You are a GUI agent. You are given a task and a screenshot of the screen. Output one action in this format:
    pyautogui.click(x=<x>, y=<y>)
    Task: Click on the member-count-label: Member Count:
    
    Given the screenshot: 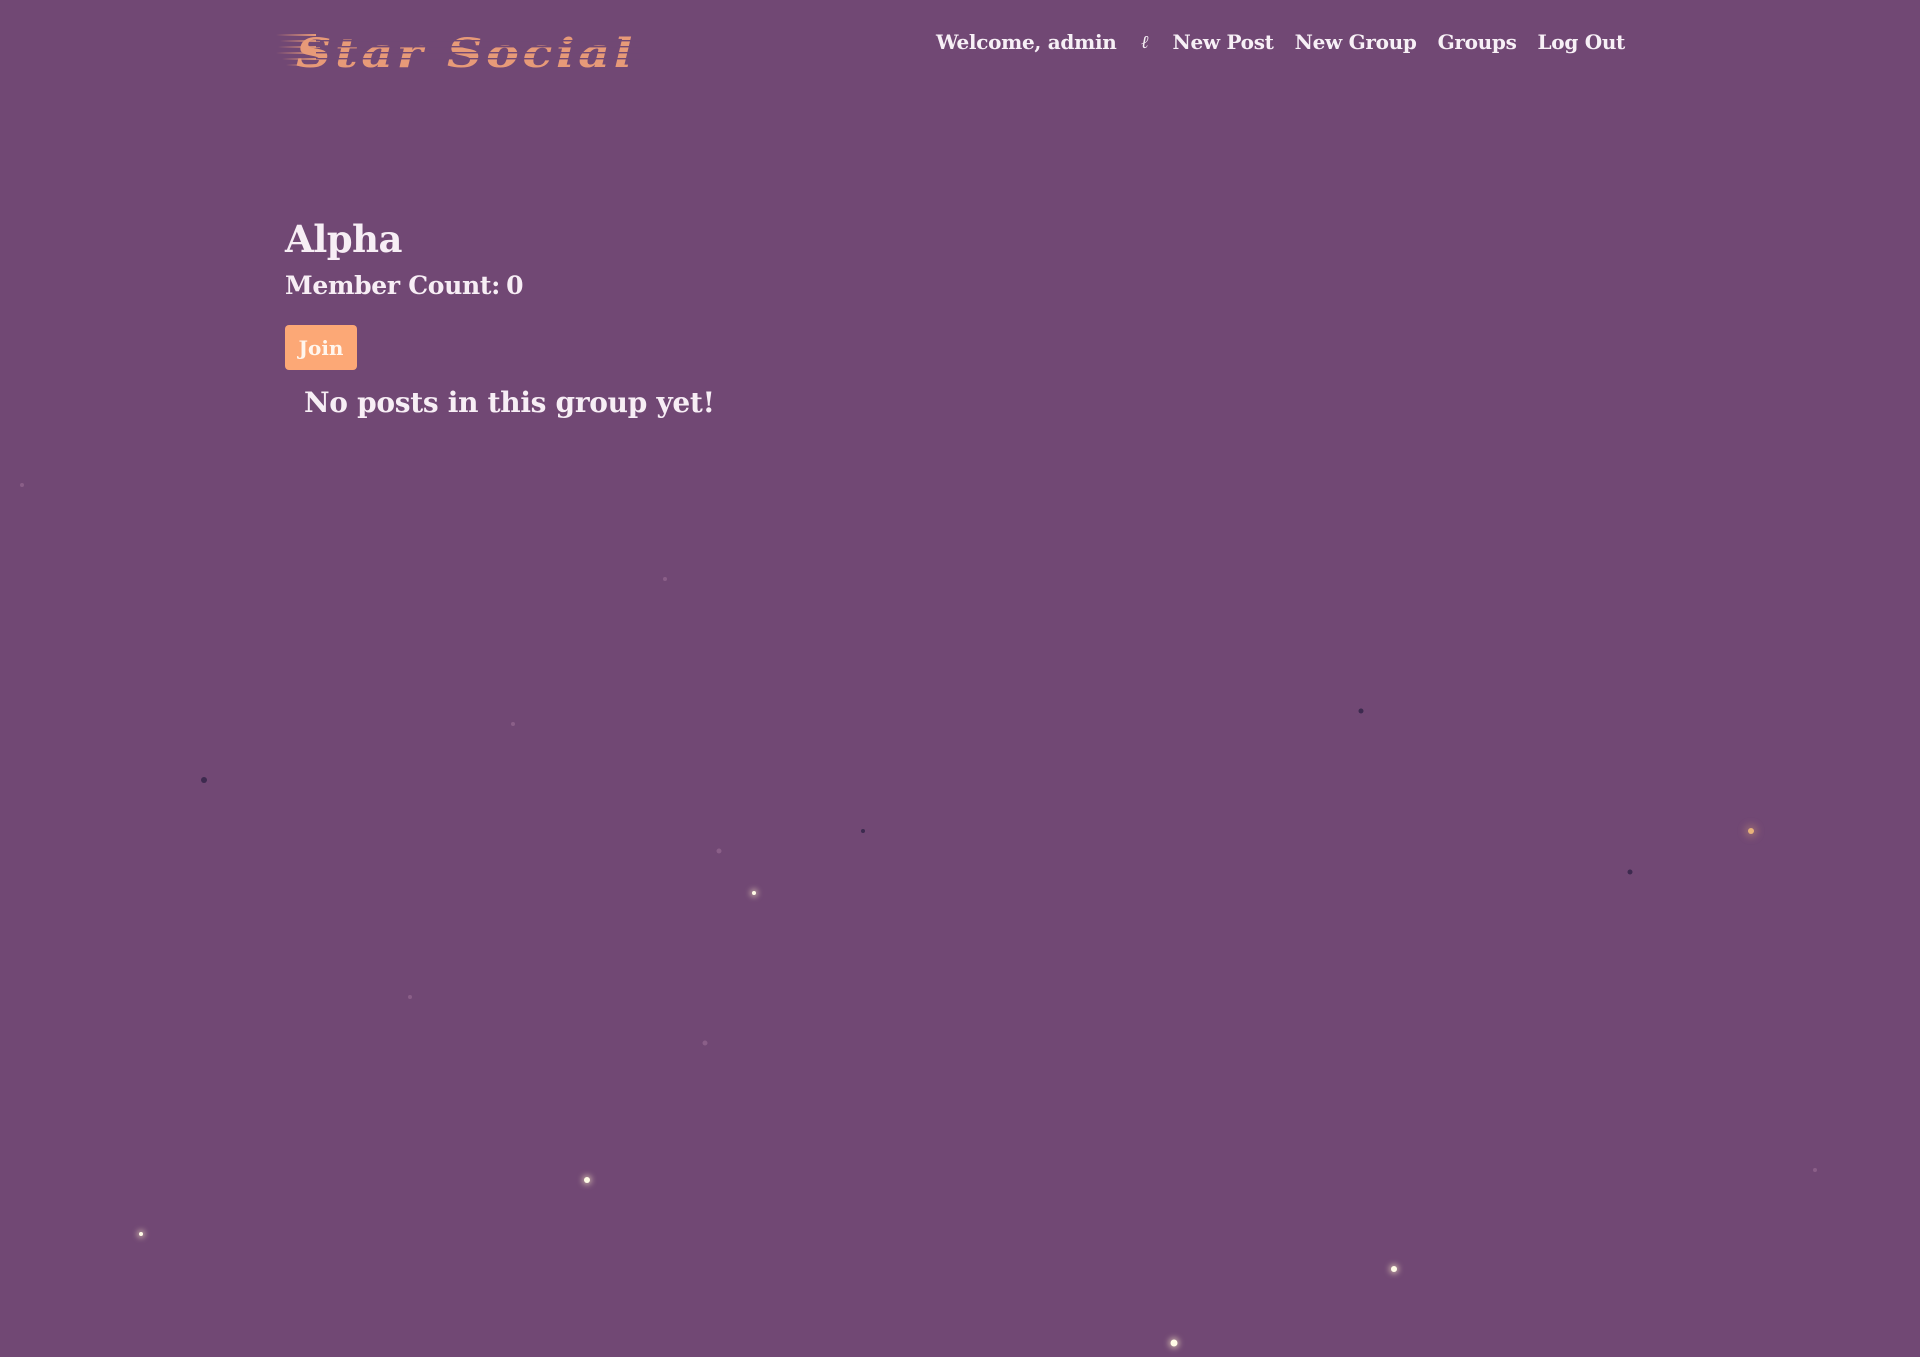 What is the action you would take?
    pyautogui.click(x=393, y=285)
    